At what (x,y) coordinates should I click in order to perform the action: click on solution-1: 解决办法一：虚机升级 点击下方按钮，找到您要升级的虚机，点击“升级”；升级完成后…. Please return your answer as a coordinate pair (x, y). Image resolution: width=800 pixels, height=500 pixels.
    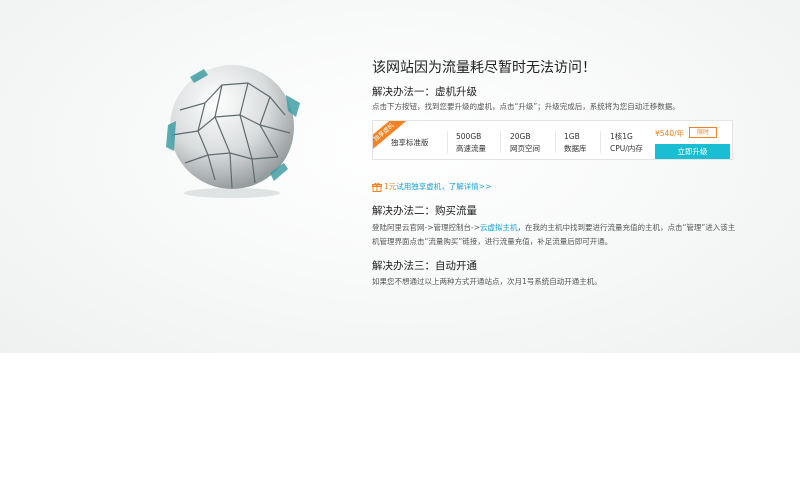
    Looking at the image, I should click on (526, 99).